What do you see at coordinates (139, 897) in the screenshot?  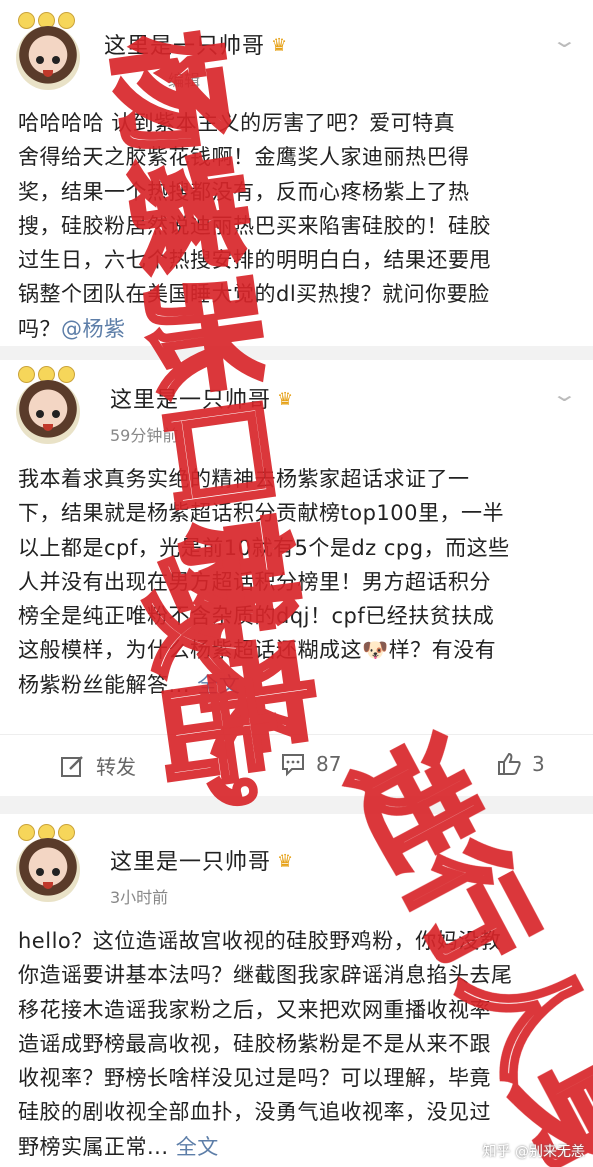 I see `post-time: 3小时前` at bounding box center [139, 897].